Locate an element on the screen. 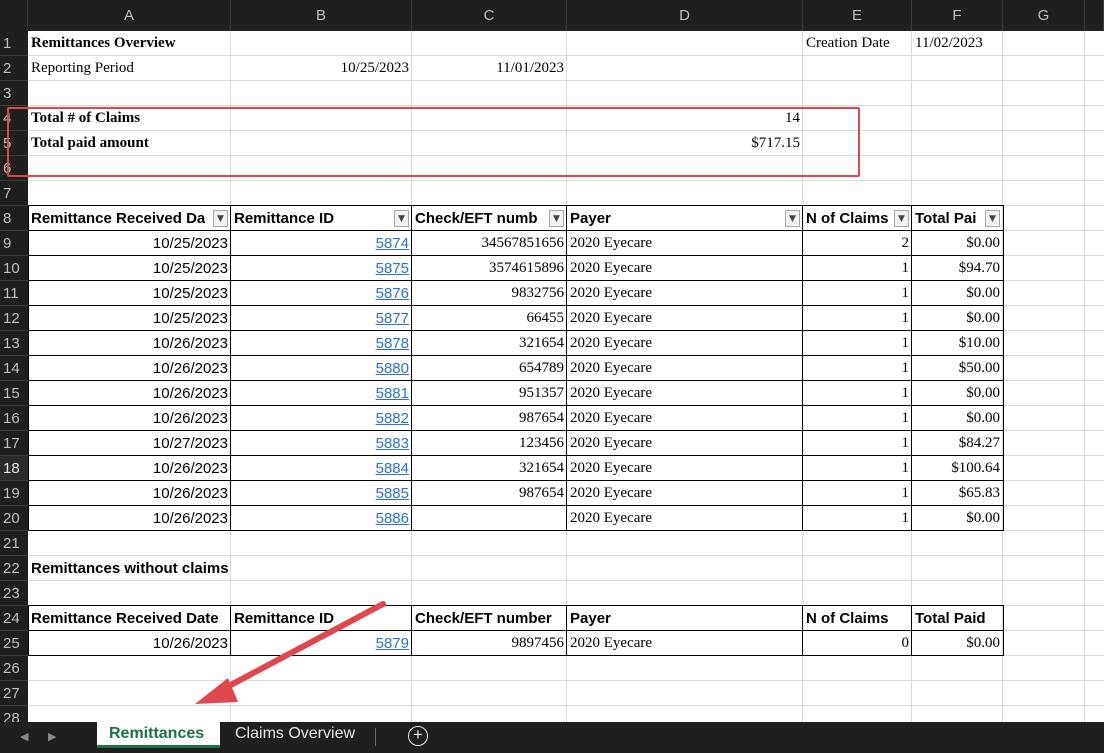  red-arrow-annotation is located at coordinates (290, 652).